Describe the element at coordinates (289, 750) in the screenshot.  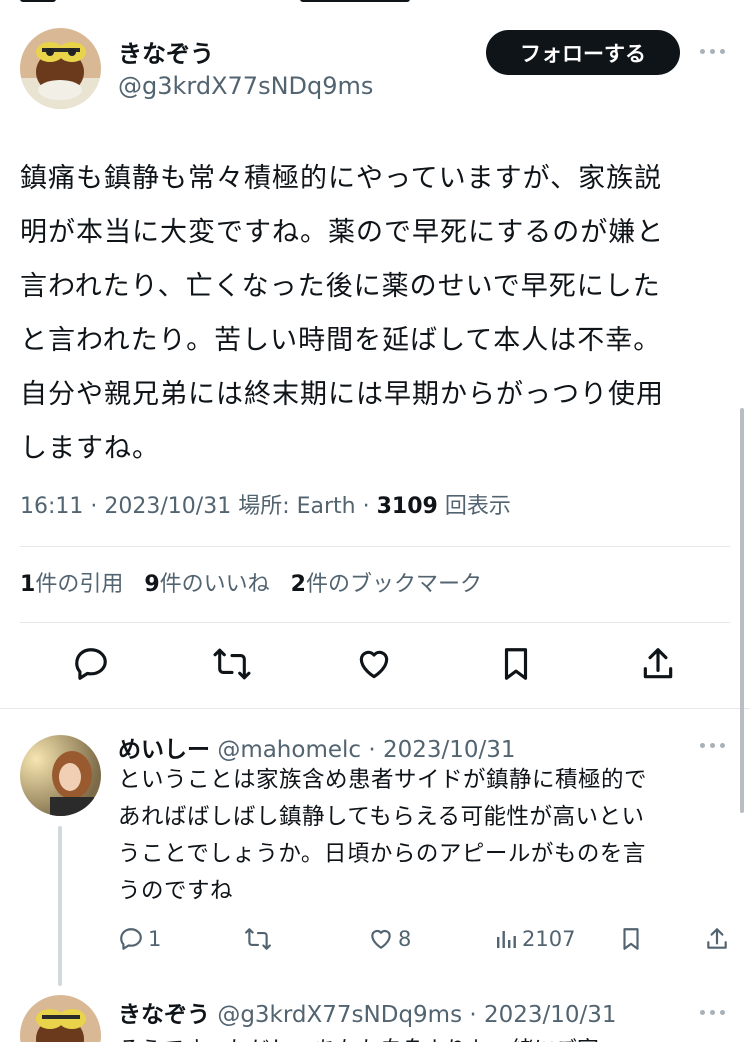
I see `reply-author-handle: @mahomelc` at that location.